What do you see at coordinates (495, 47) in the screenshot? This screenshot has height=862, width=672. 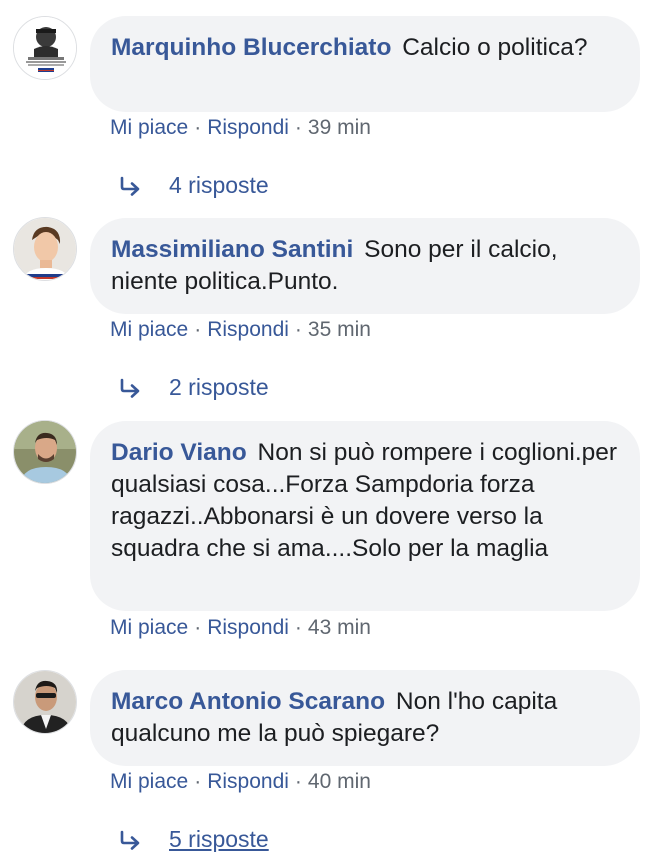 I see `comment-text: Calcio o politica?` at bounding box center [495, 47].